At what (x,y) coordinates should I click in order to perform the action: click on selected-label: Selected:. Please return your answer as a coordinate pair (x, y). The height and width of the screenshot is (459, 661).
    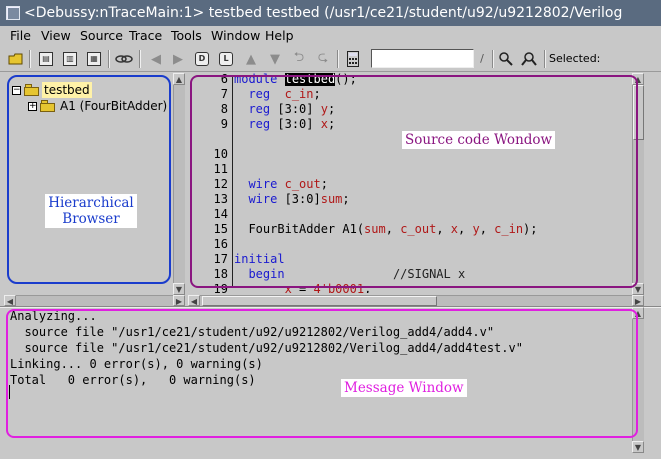
    Looking at the image, I should click on (575, 58).